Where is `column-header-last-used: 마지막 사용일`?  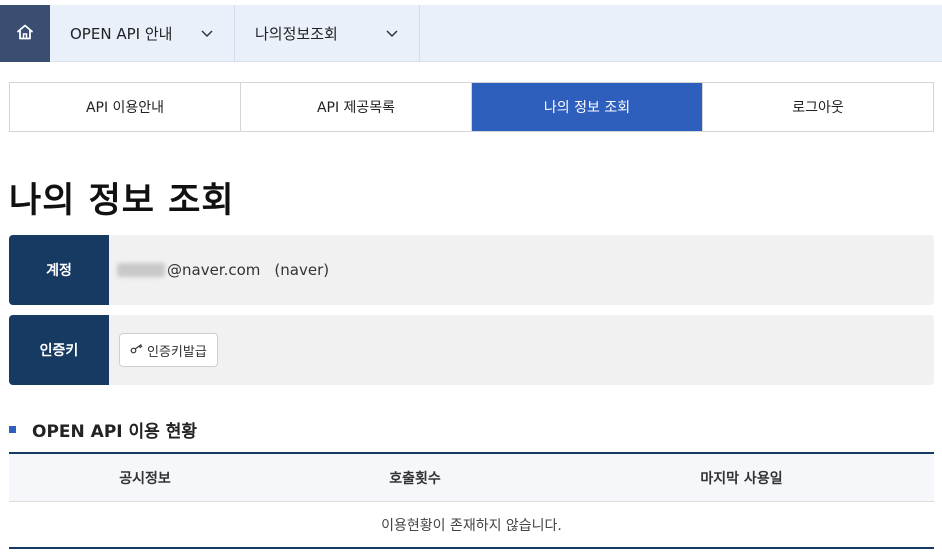 column-header-last-used: 마지막 사용일 is located at coordinates (741, 478).